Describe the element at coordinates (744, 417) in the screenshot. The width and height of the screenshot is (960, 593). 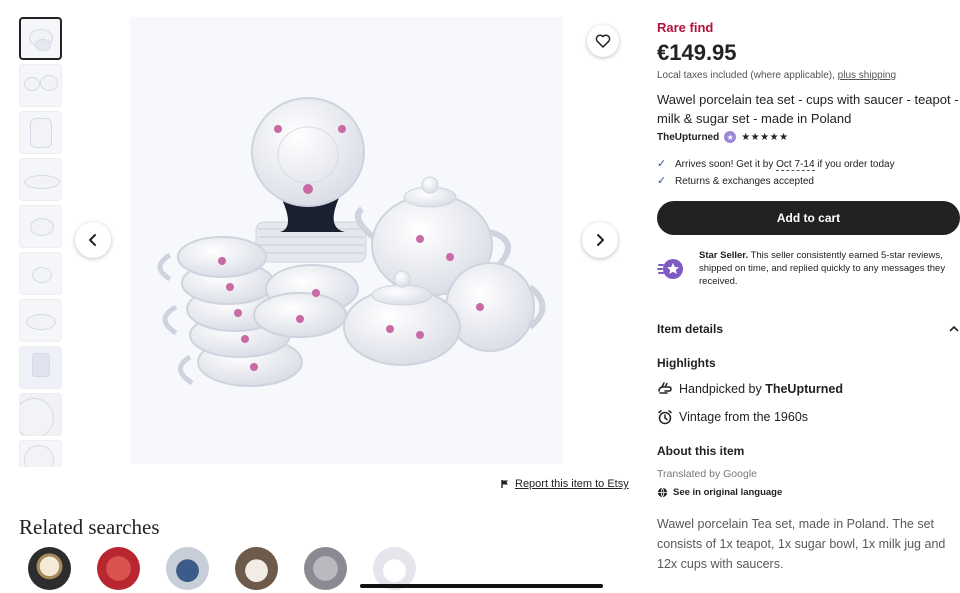
I see `vintage-text: Vintage from the 1960s` at that location.